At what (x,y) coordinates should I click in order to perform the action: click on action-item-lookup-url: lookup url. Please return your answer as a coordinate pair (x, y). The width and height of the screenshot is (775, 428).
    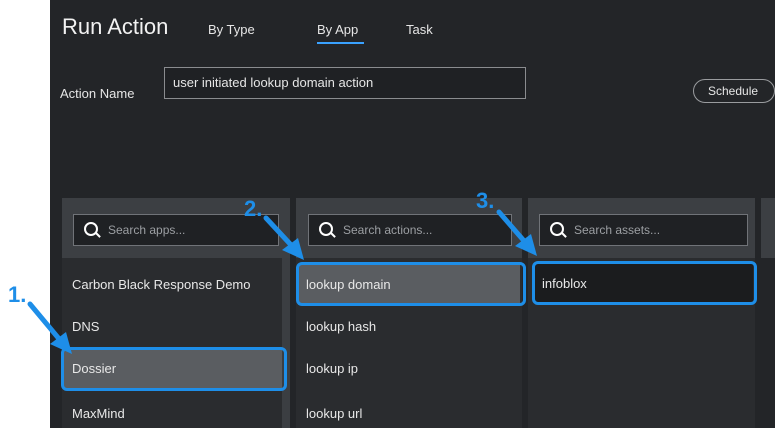
    Looking at the image, I should click on (409, 411).